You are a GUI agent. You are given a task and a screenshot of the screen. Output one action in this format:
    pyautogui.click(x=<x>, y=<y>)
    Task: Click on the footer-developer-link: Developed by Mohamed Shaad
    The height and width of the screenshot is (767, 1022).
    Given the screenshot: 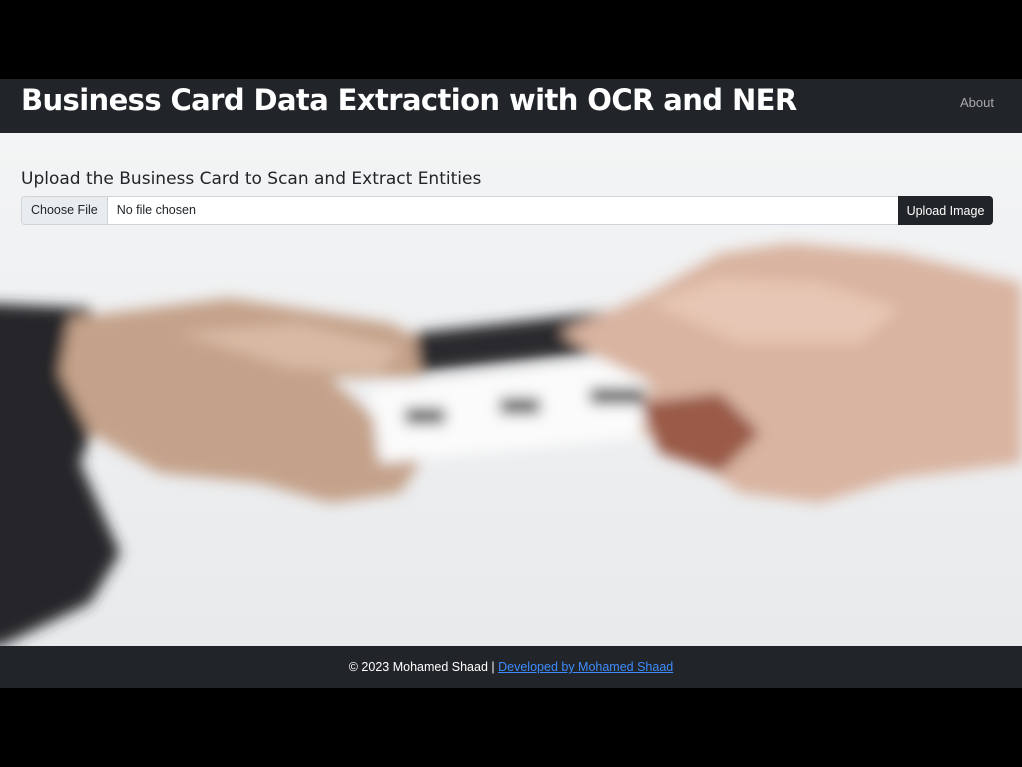 What is the action you would take?
    pyautogui.click(x=585, y=667)
    